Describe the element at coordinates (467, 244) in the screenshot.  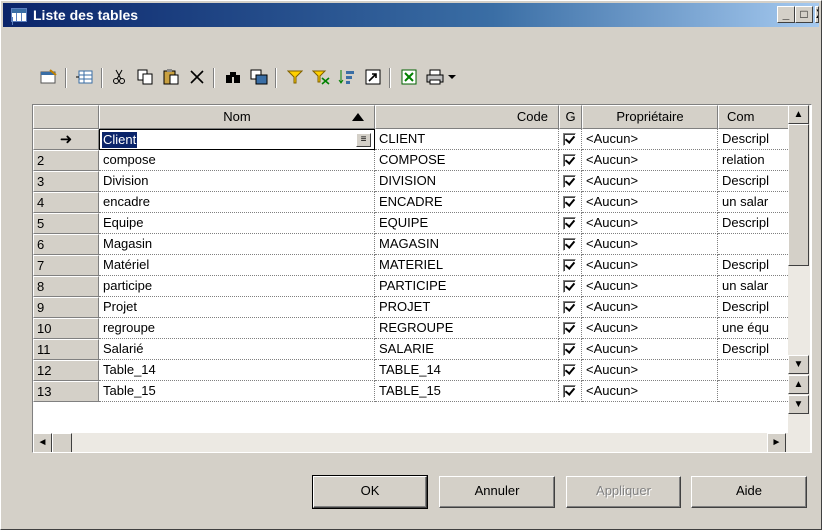
I see `cell-code: MAGASIN` at that location.